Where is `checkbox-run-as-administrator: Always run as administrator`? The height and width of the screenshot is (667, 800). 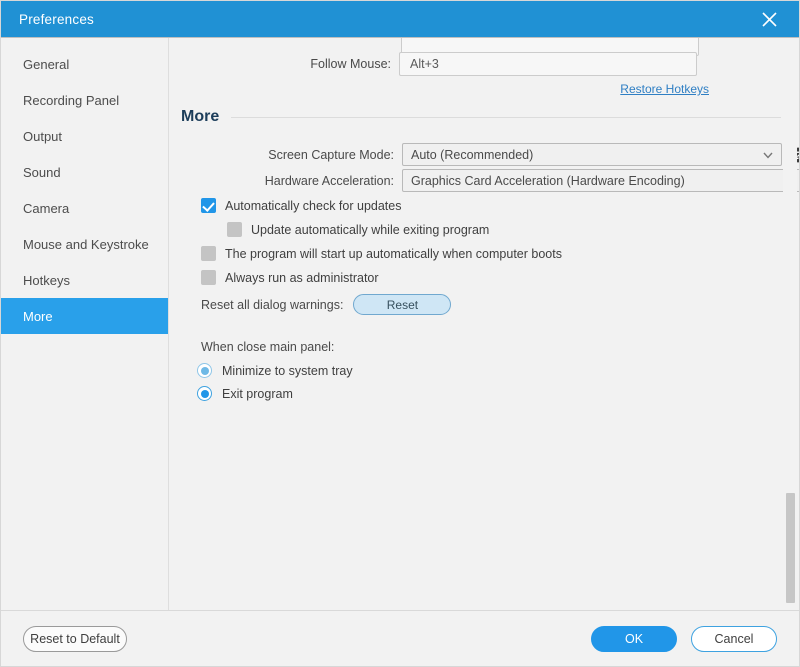
checkbox-run-as-administrator: Always run as administrator is located at coordinates (290, 277).